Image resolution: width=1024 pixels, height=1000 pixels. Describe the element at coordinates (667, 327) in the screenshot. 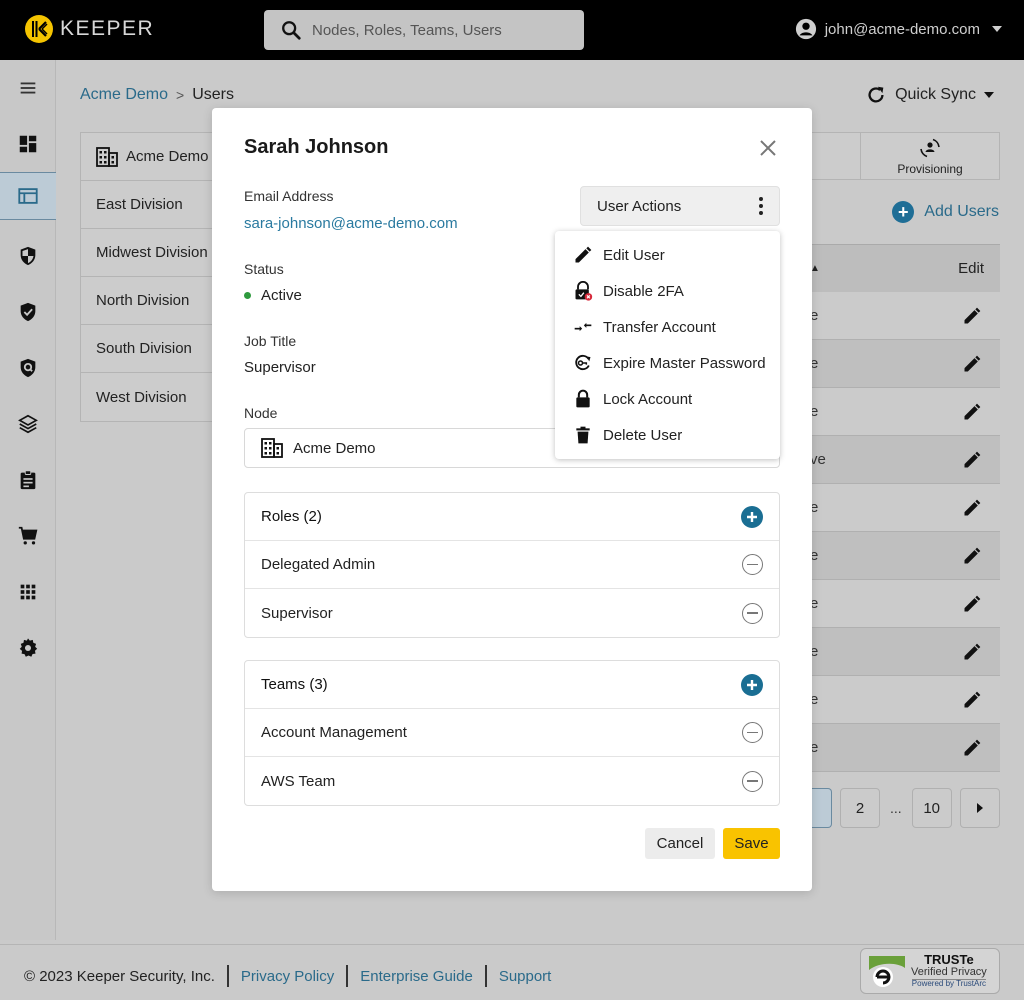

I see `menu-item-transfer-account: Transfer Account` at that location.